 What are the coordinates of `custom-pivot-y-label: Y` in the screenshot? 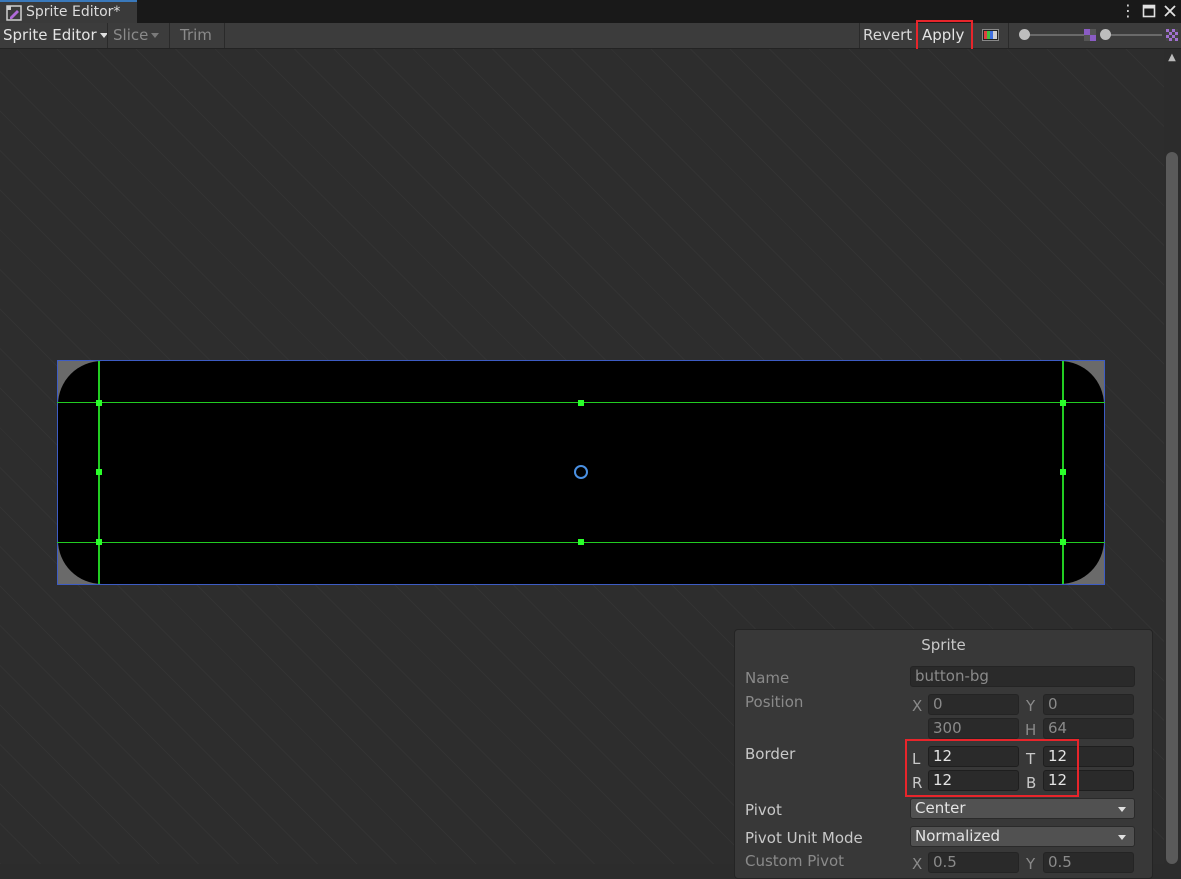 It's located at (1031, 864).